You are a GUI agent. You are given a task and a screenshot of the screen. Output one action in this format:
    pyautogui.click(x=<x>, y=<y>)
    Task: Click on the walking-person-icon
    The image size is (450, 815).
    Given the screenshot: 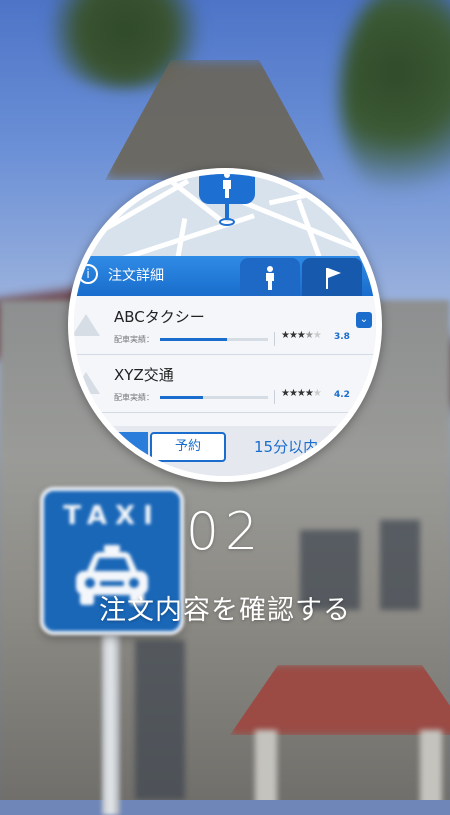 What is the action you would take?
    pyautogui.click(x=270, y=278)
    